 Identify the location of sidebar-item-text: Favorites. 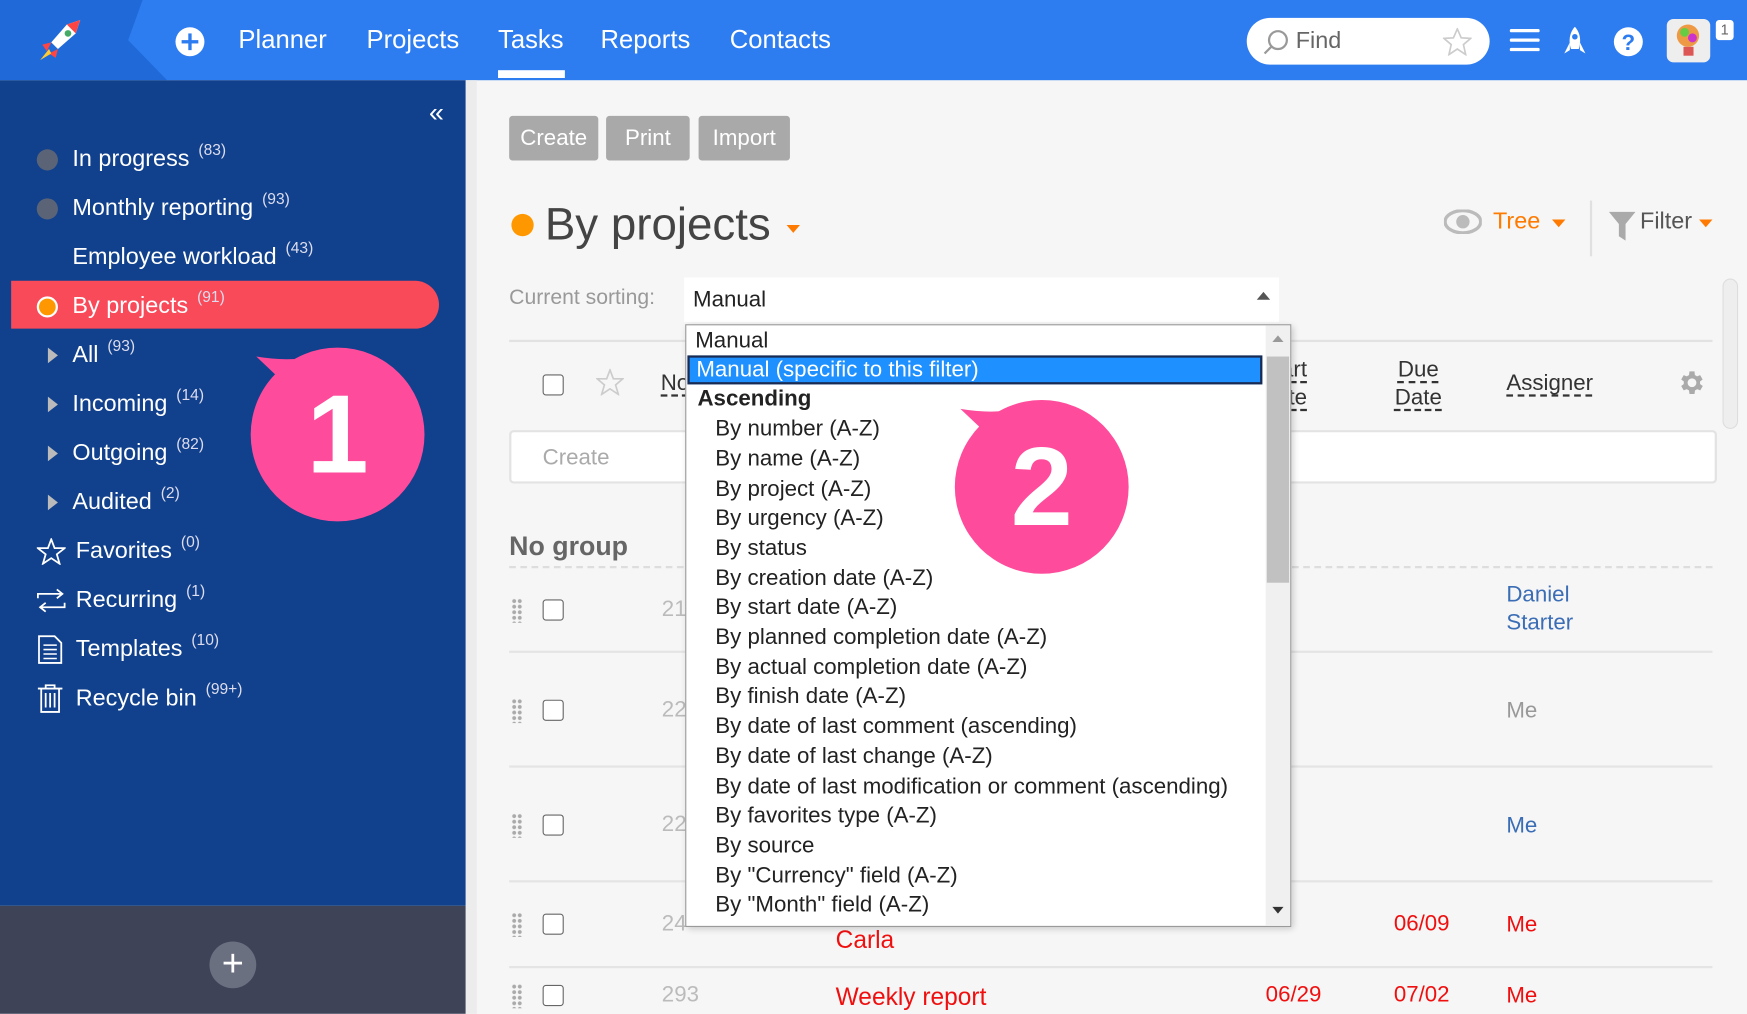
(123, 551).